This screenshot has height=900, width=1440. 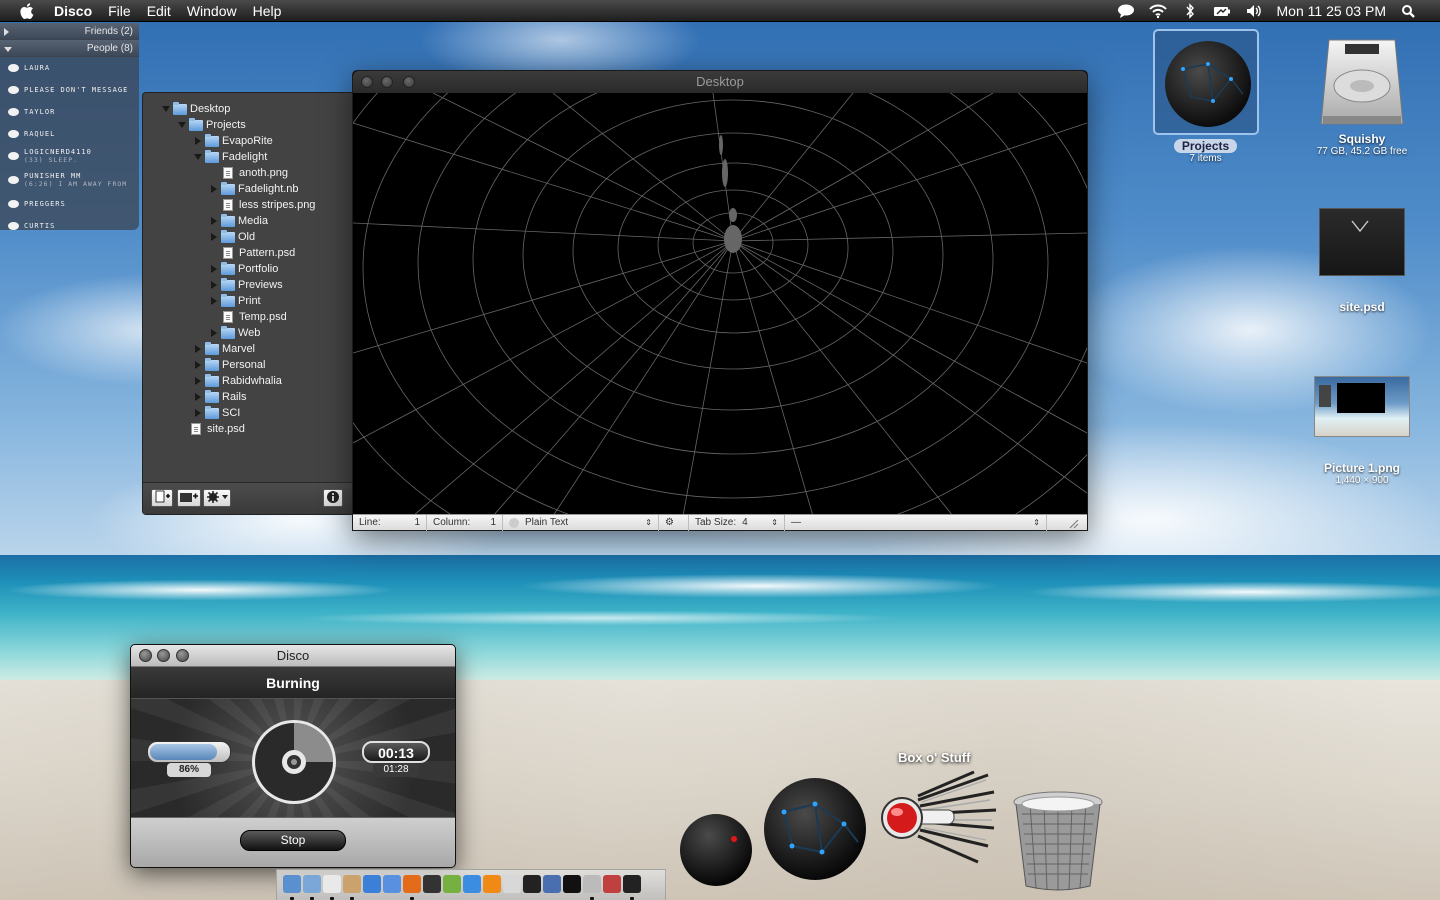 What do you see at coordinates (432, 884) in the screenshot?
I see `ink-icon` at bounding box center [432, 884].